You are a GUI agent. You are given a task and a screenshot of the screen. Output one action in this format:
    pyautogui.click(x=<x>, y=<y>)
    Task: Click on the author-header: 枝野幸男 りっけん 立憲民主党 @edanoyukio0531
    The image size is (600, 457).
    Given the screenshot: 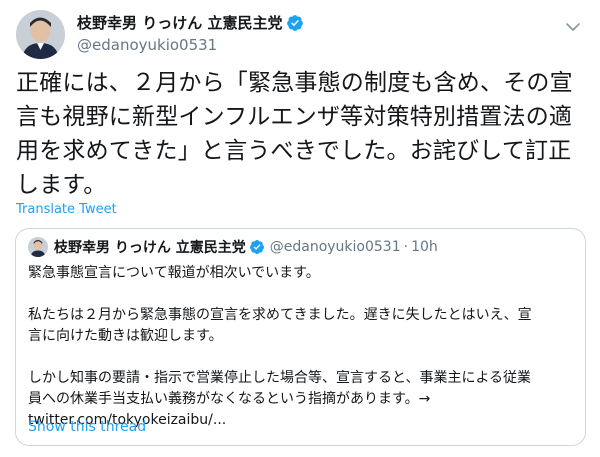 What is the action you would take?
    pyautogui.click(x=190, y=33)
    